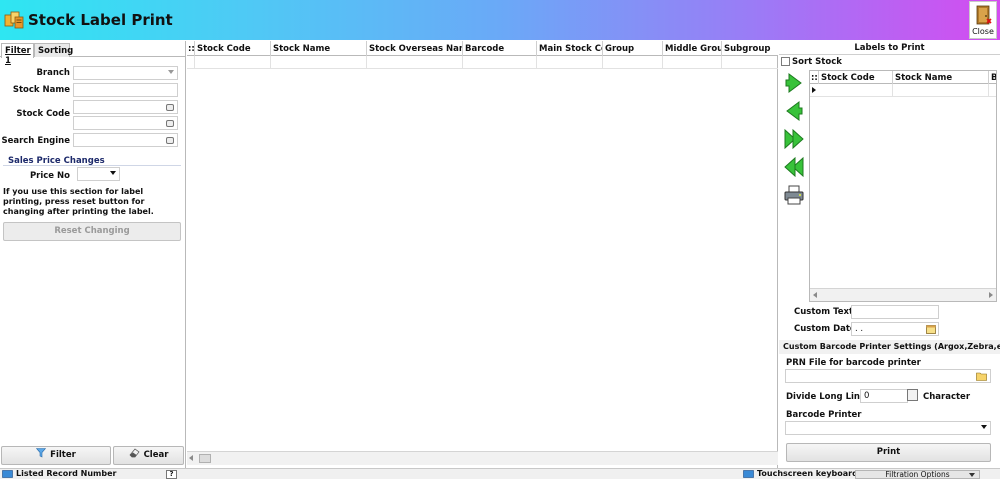  Describe the element at coordinates (92, 165) in the screenshot. I see `section-divider` at that location.